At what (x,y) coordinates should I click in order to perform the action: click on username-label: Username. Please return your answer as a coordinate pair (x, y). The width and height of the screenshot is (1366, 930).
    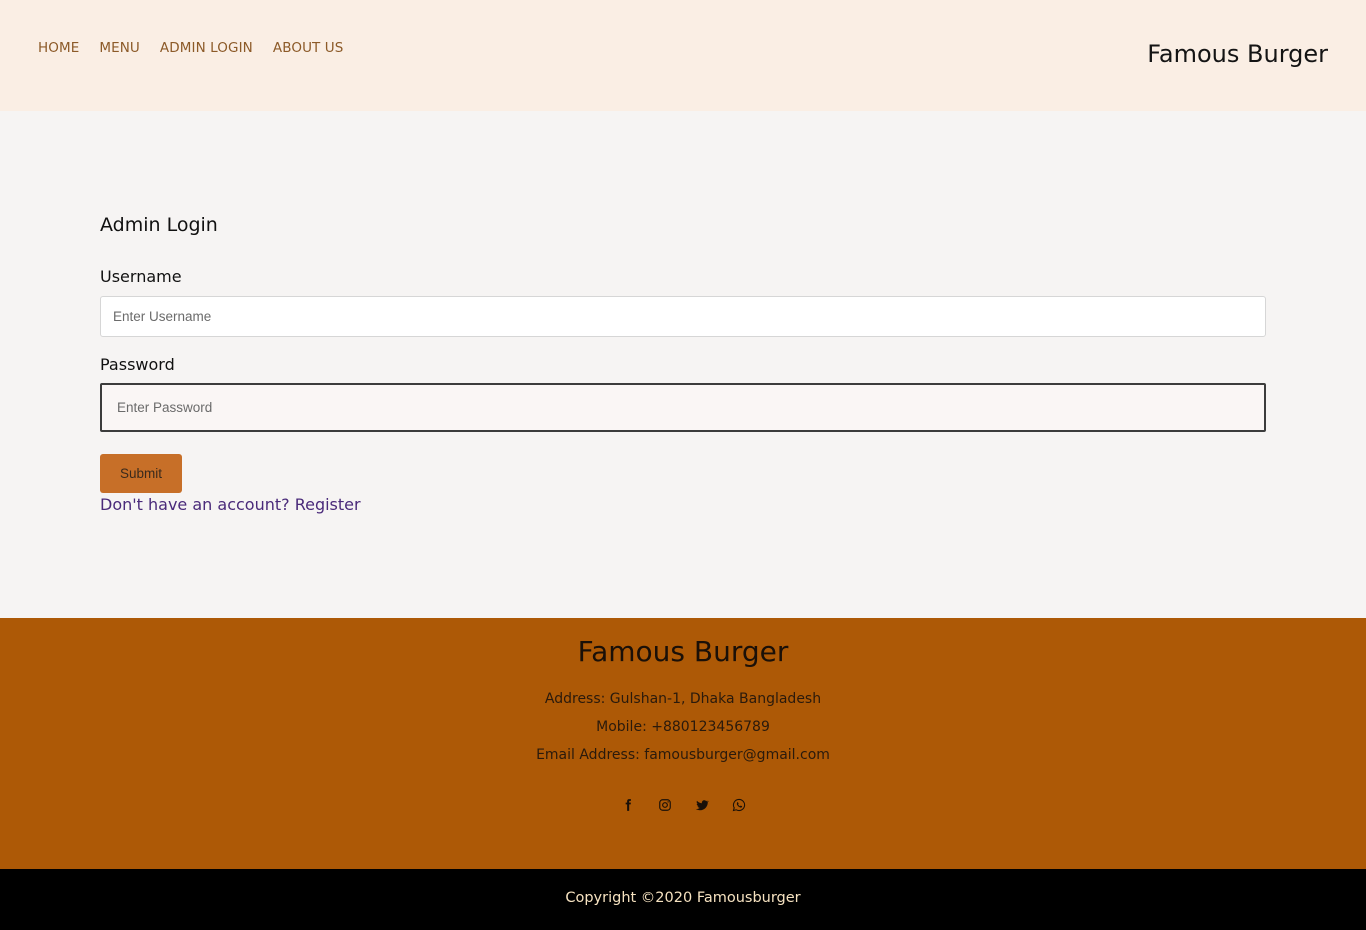
    Looking at the image, I should click on (141, 276).